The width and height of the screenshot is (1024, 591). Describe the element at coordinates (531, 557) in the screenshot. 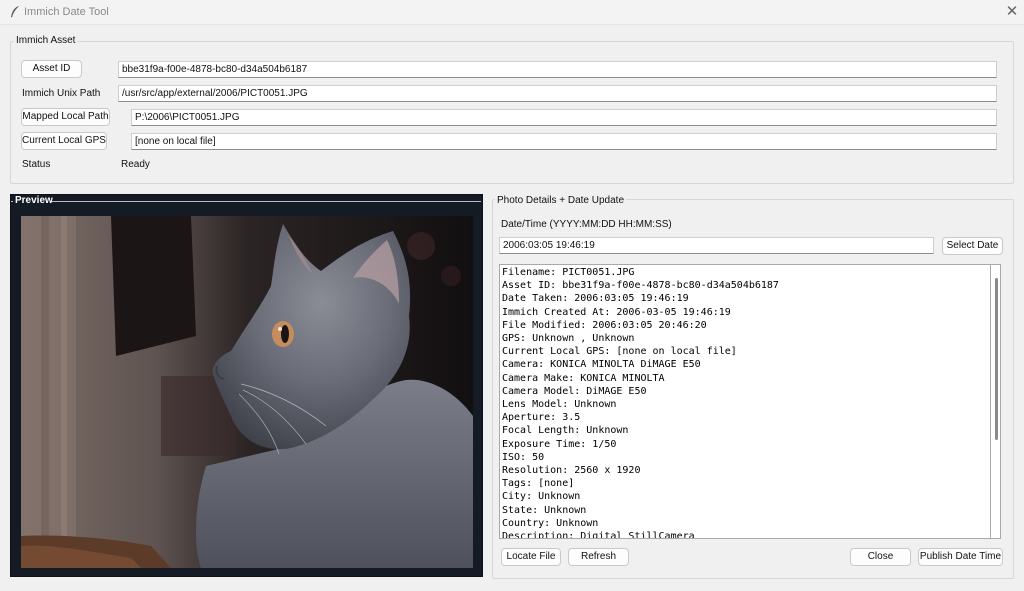

I see `locate-file-button: Locate File` at that location.